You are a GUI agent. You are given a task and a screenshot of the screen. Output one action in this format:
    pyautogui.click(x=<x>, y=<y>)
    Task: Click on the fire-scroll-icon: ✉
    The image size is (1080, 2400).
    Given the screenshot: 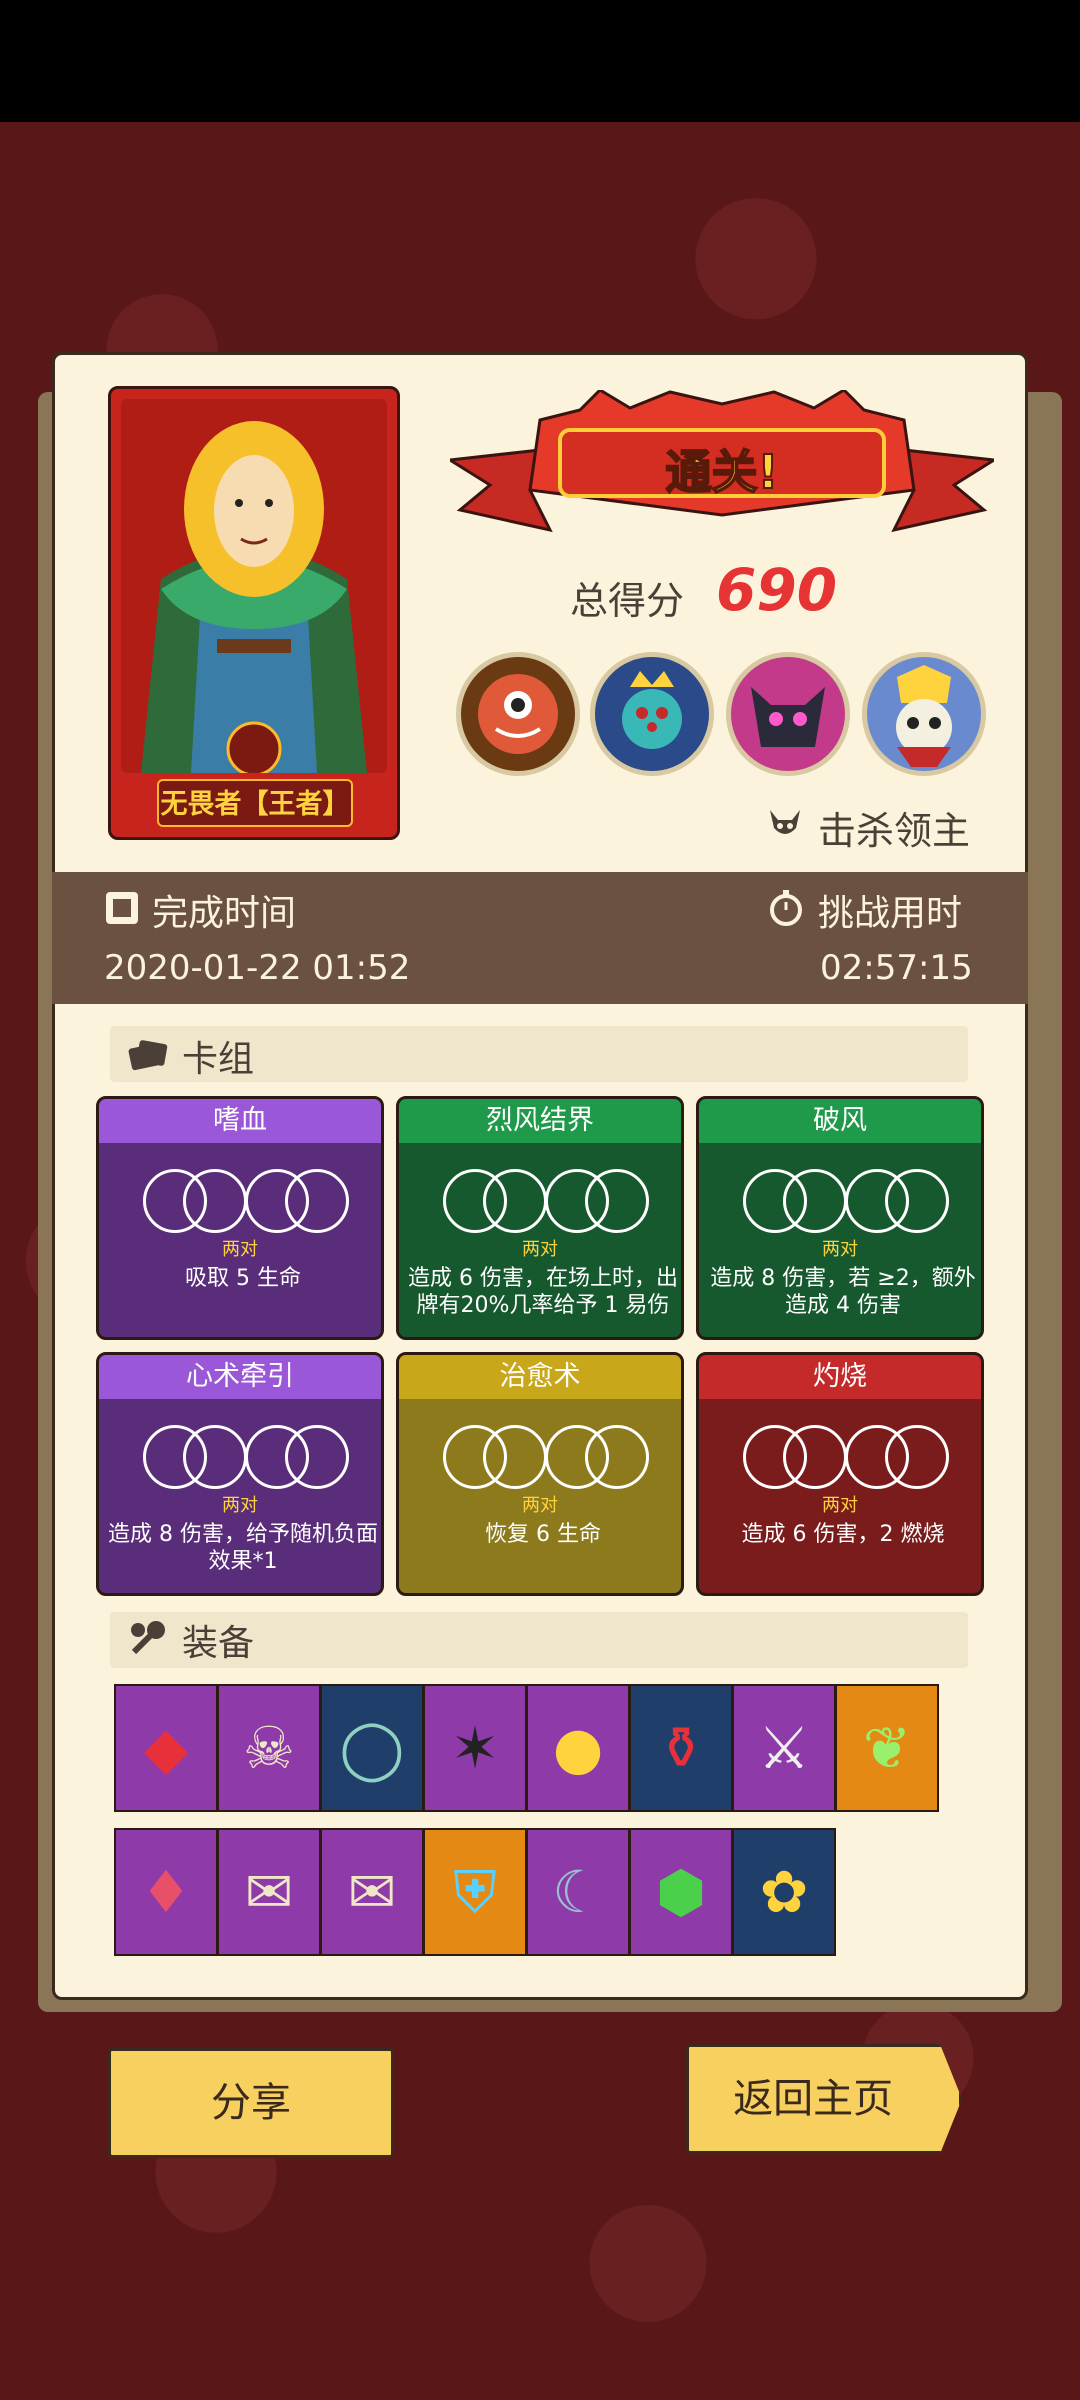 What is the action you would take?
    pyautogui.click(x=269, y=1892)
    